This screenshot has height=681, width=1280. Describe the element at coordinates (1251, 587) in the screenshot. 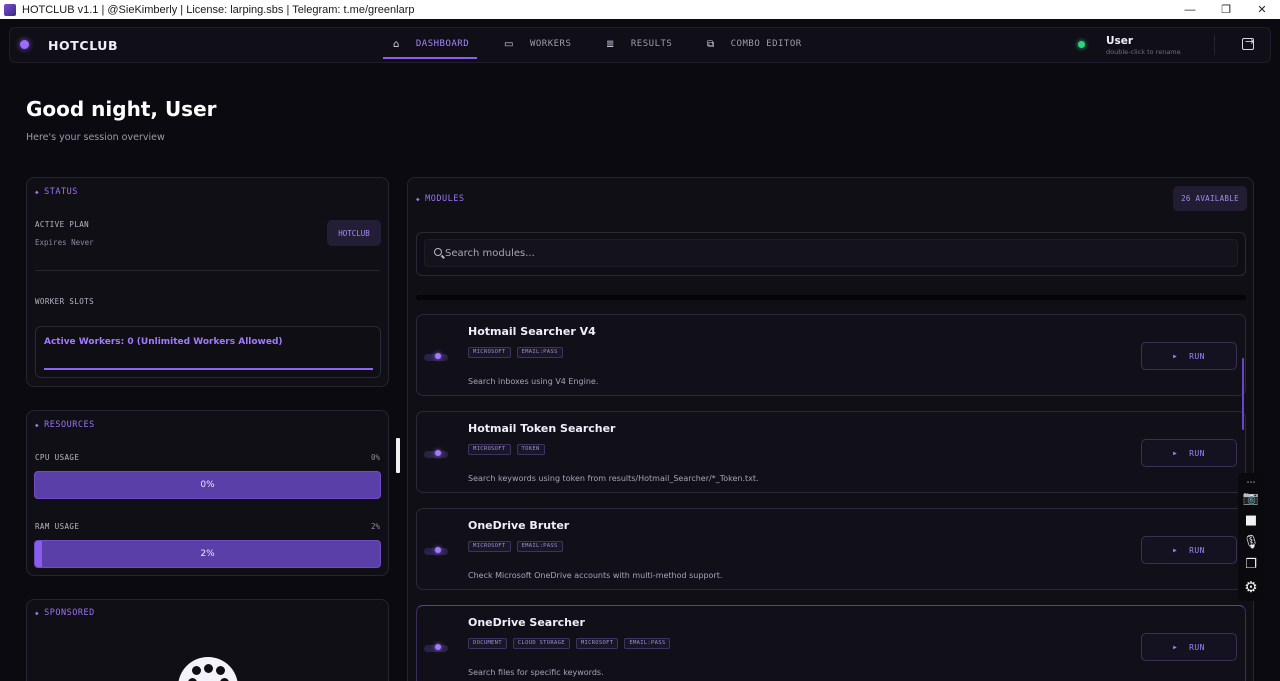

I see `settings-icon: ⚙` at that location.